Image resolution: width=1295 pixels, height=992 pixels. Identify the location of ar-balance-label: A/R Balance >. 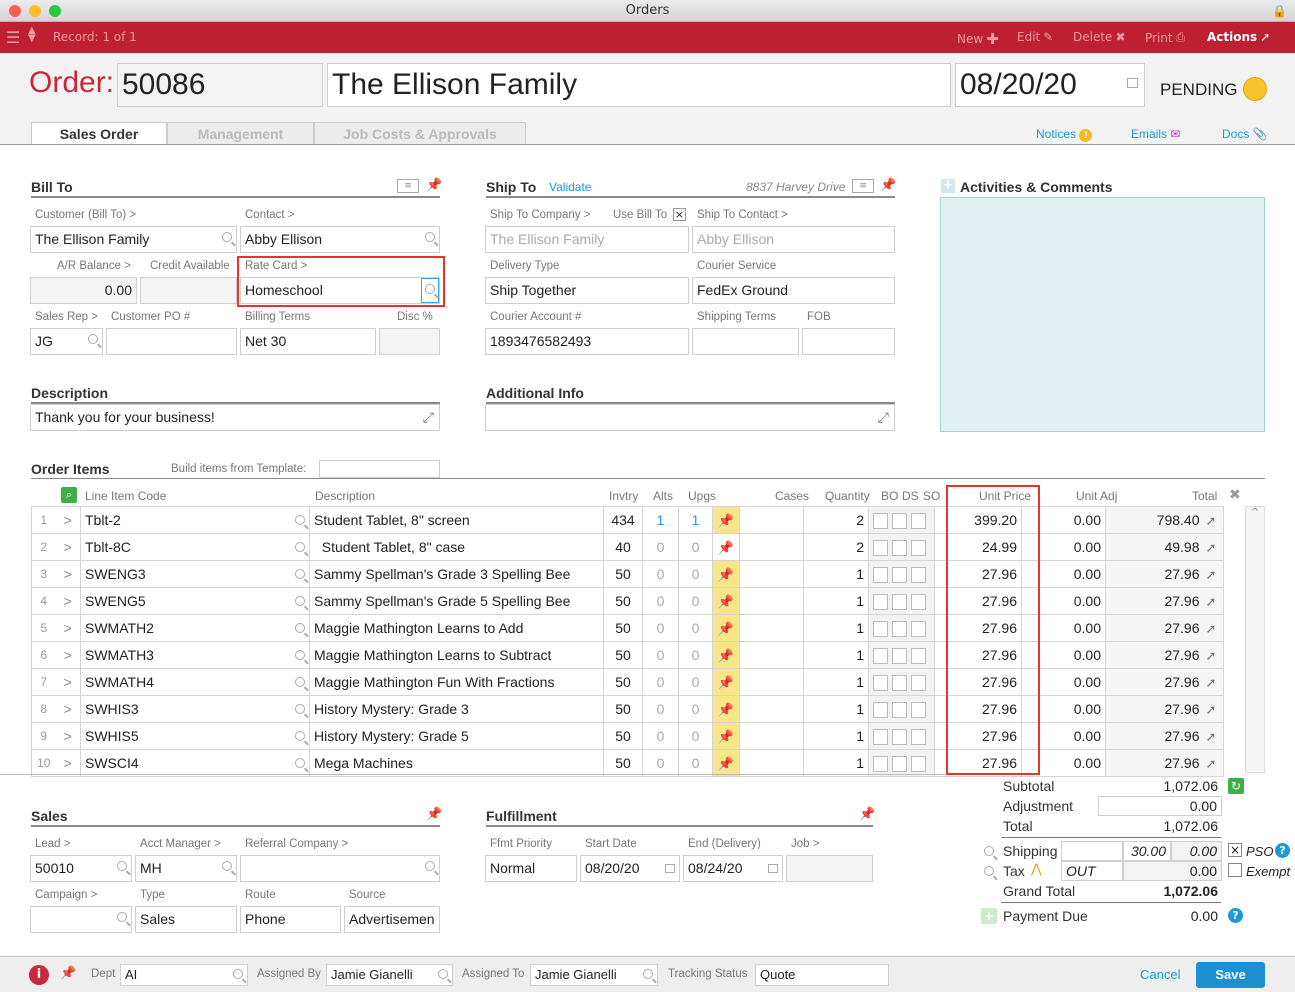
(94, 266).